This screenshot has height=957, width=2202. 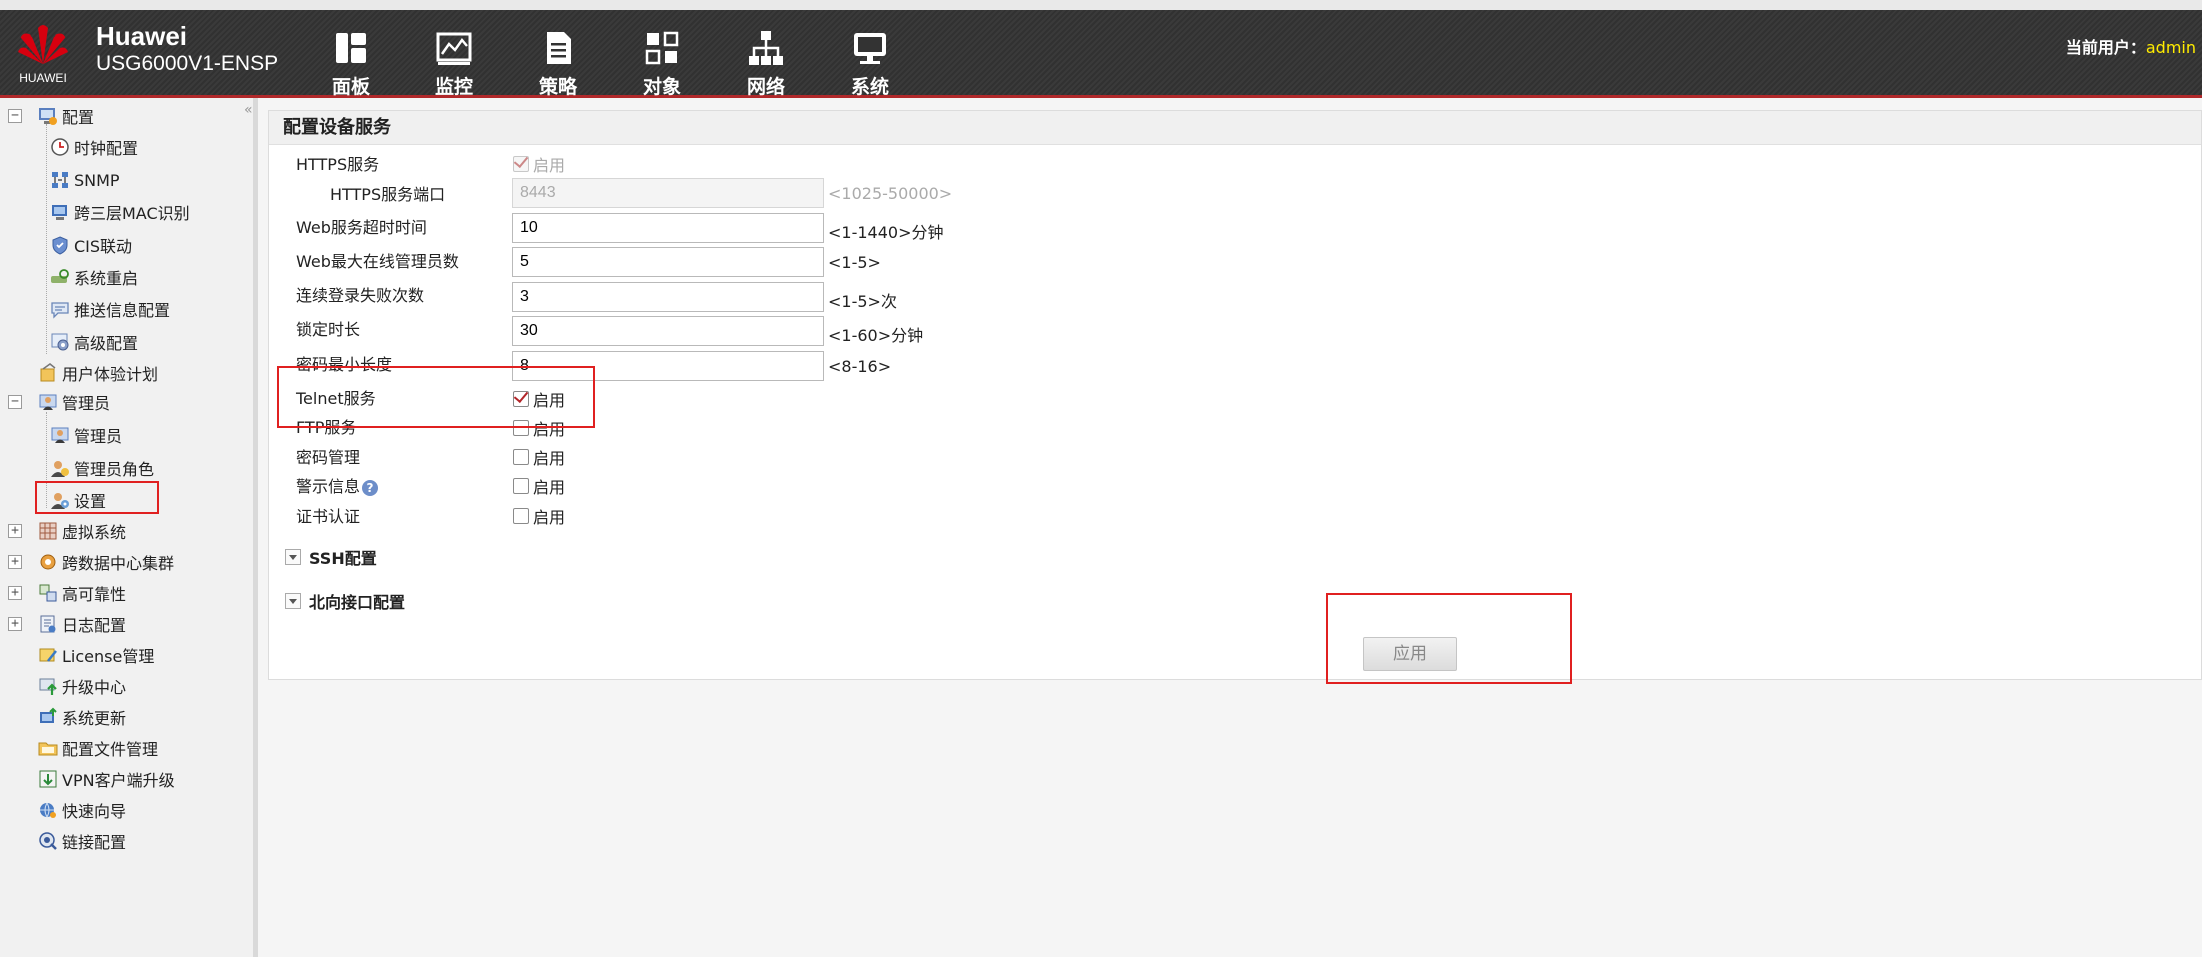 I want to click on pwd-min-len-label: 密码最小长度, so click(x=344, y=364).